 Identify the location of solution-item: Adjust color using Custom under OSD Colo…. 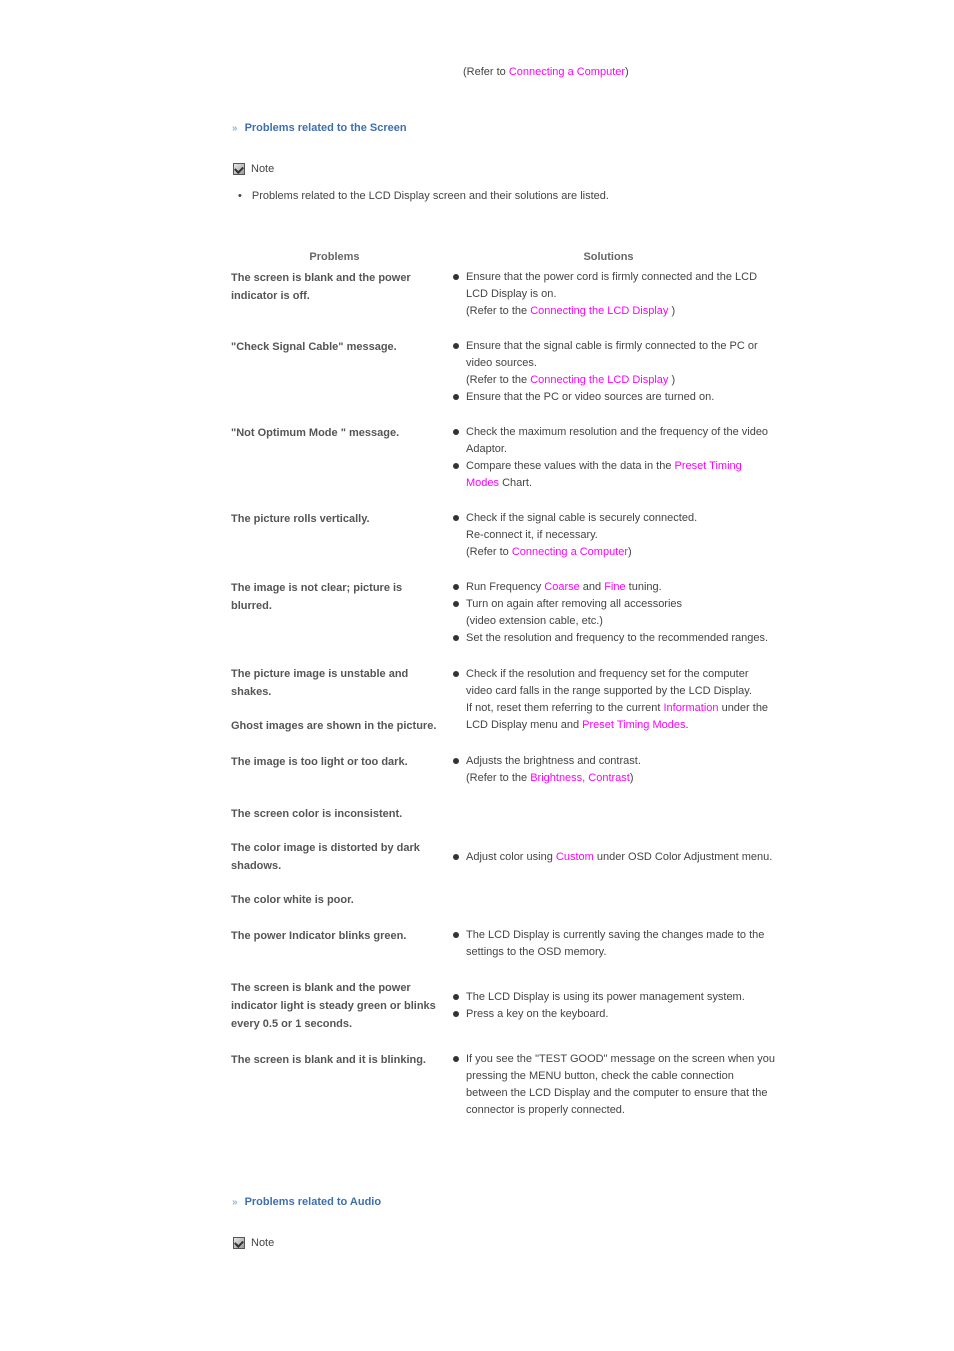
(614, 857).